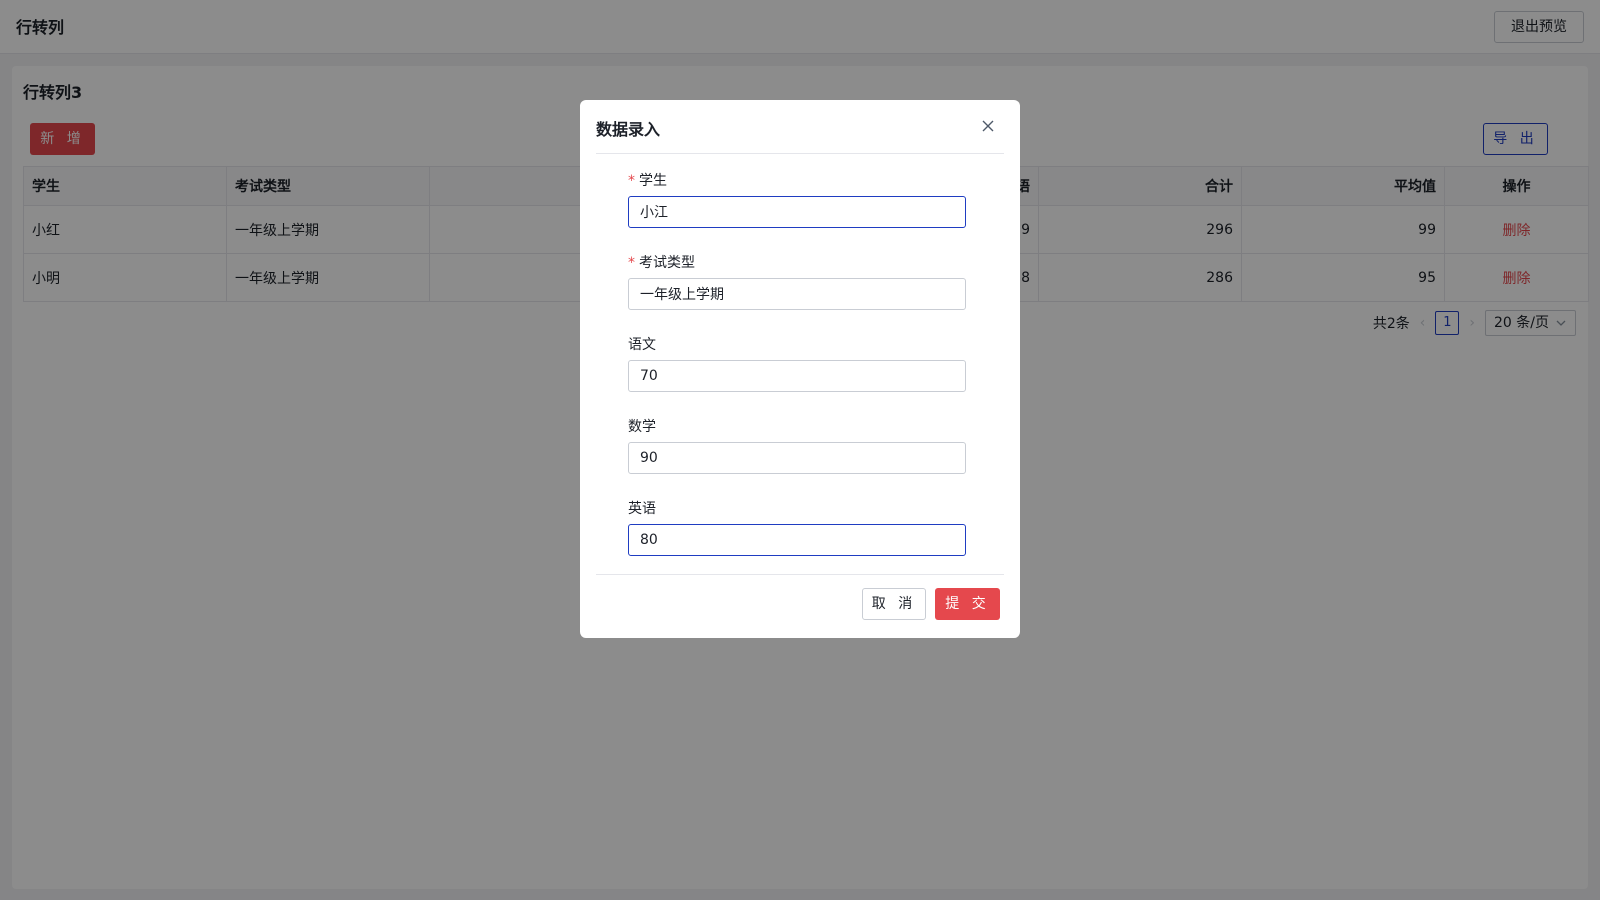 The width and height of the screenshot is (1600, 900). What do you see at coordinates (800, 153) in the screenshot?
I see `dialog-header-divider` at bounding box center [800, 153].